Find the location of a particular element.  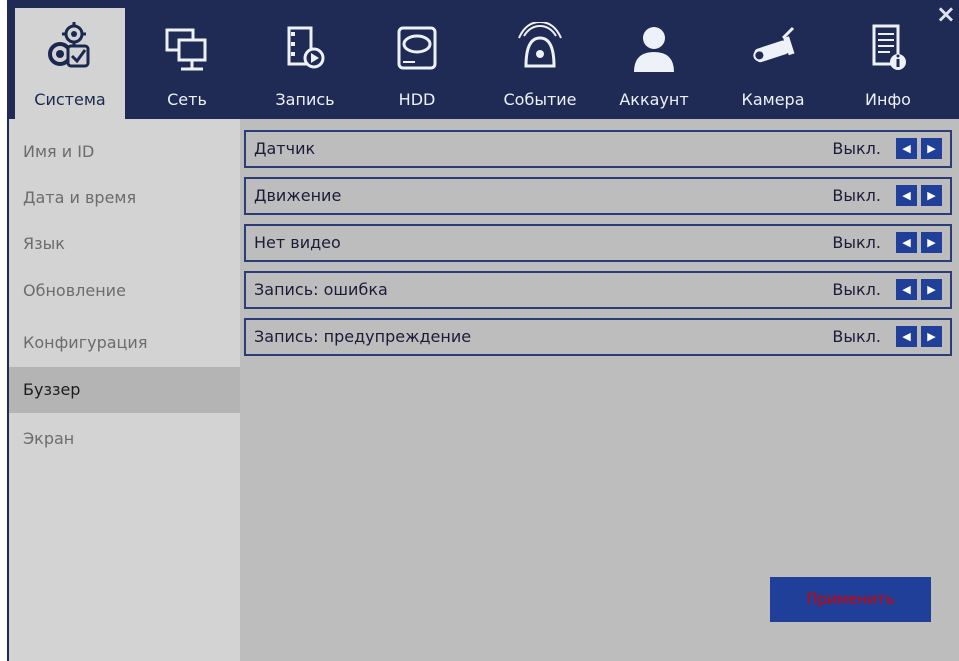

tab-label: Система is located at coordinates (70, 99).